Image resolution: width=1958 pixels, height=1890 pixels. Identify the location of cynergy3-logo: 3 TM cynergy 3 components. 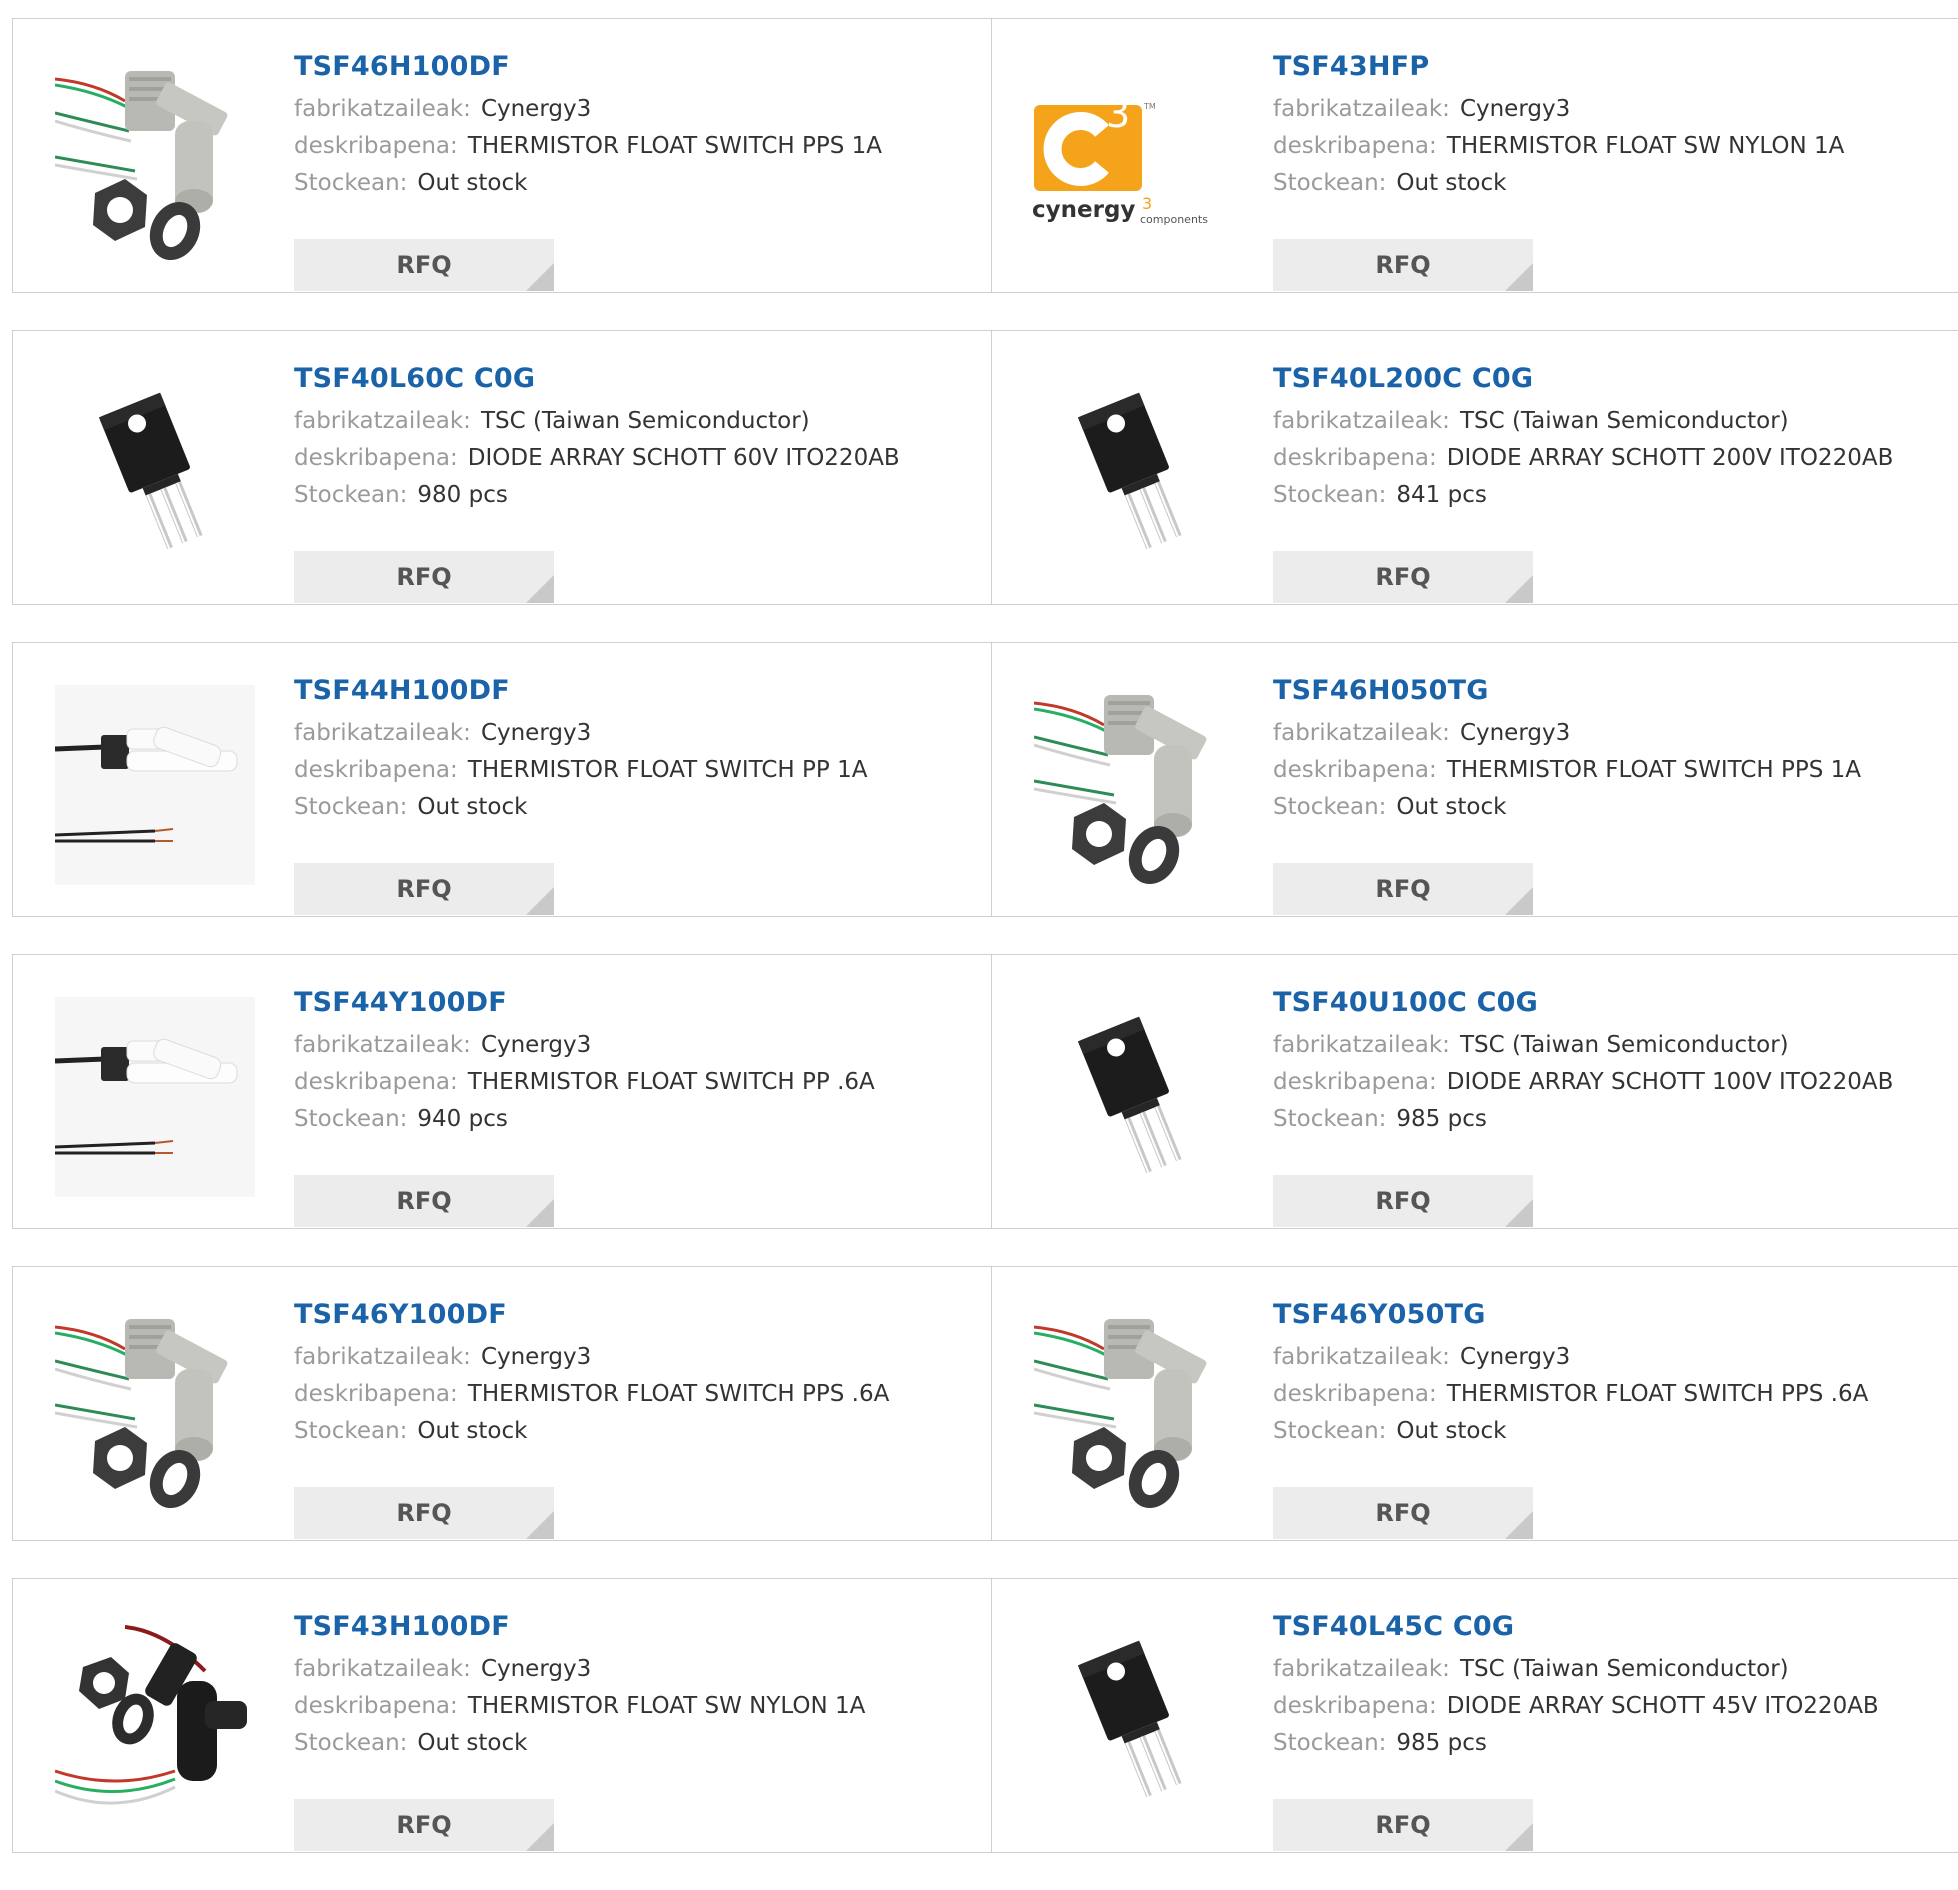
(1120, 159).